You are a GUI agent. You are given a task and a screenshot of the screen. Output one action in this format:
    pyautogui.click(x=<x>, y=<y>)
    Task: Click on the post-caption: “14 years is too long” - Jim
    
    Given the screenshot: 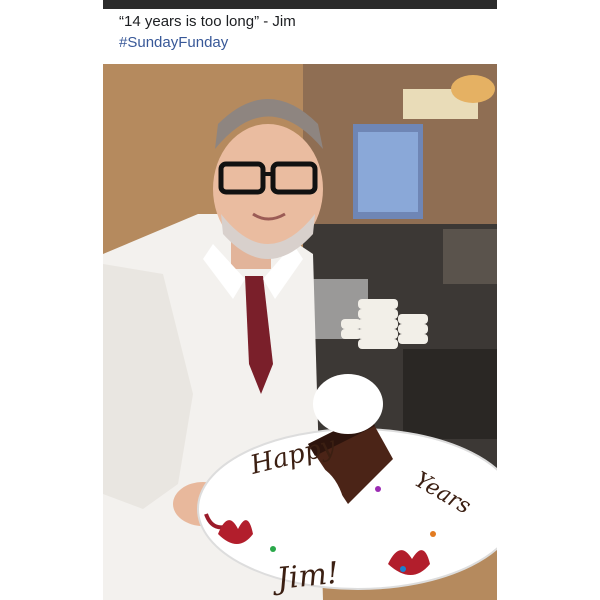 What is the action you would take?
    pyautogui.click(x=207, y=21)
    